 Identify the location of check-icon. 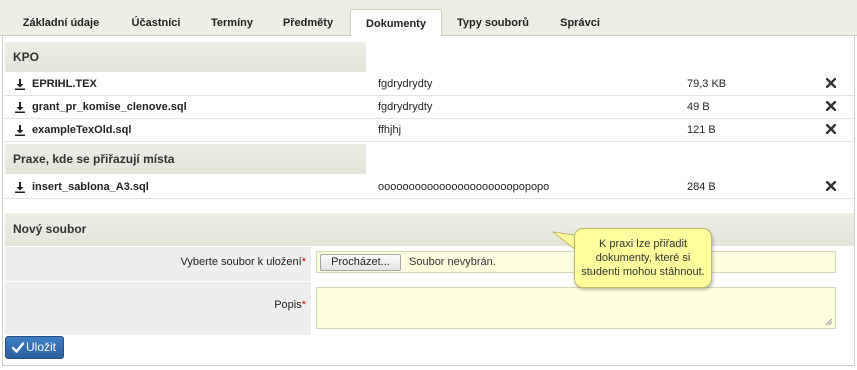
(18, 347).